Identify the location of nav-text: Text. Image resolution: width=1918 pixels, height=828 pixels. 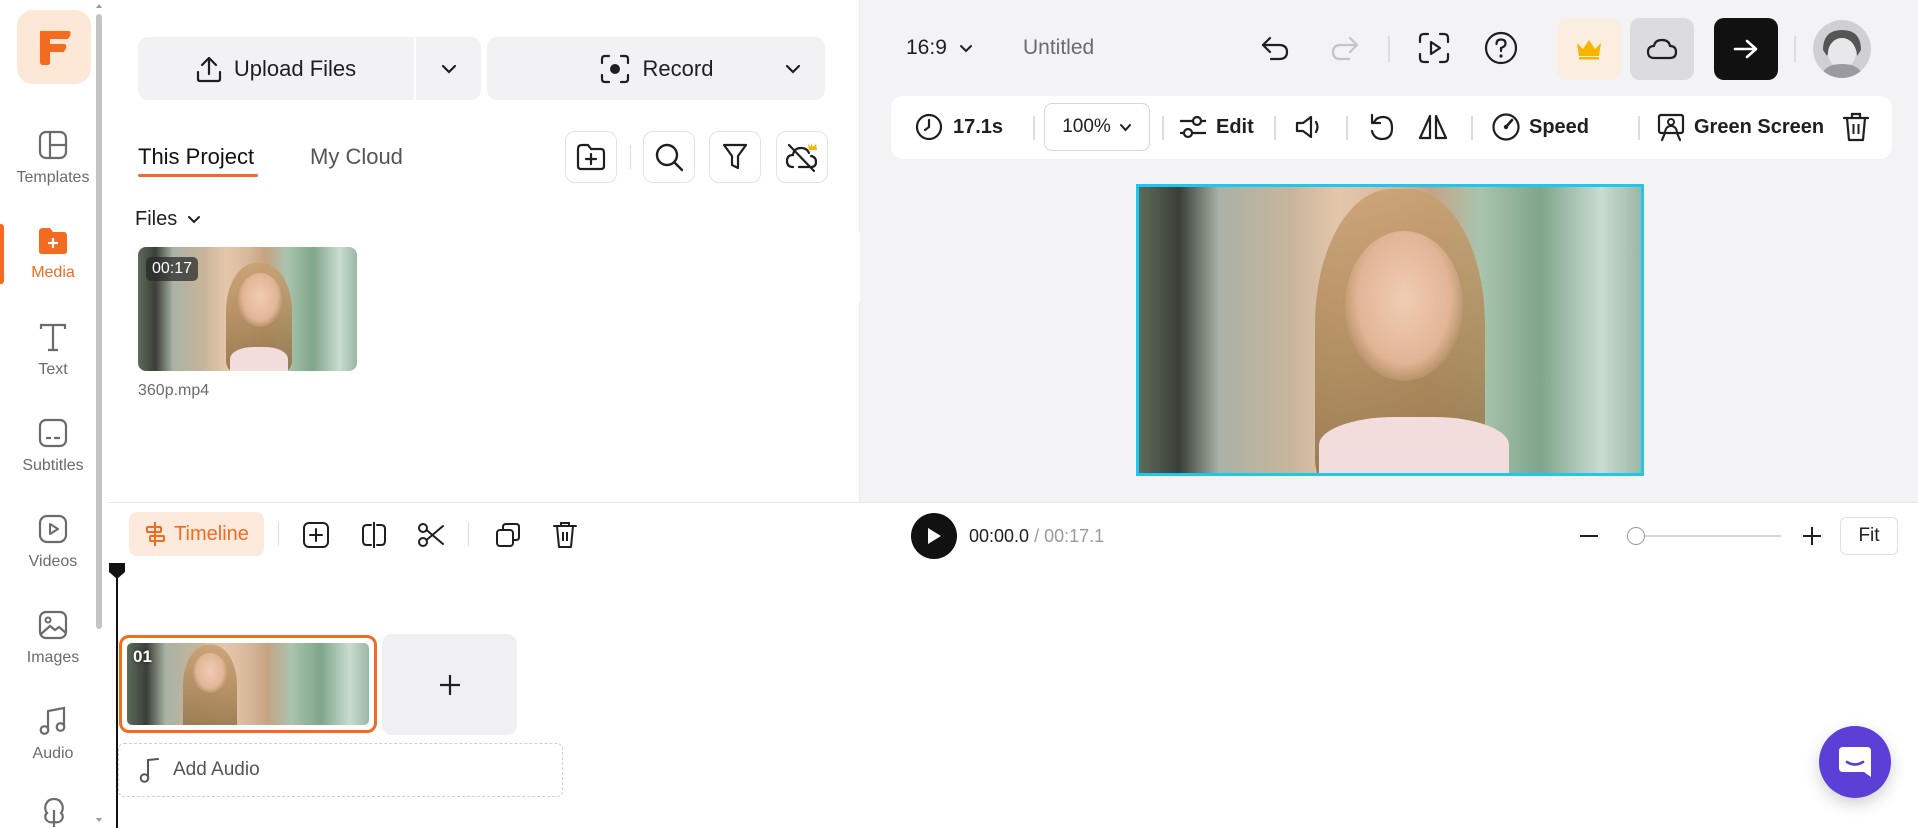
(53, 350).